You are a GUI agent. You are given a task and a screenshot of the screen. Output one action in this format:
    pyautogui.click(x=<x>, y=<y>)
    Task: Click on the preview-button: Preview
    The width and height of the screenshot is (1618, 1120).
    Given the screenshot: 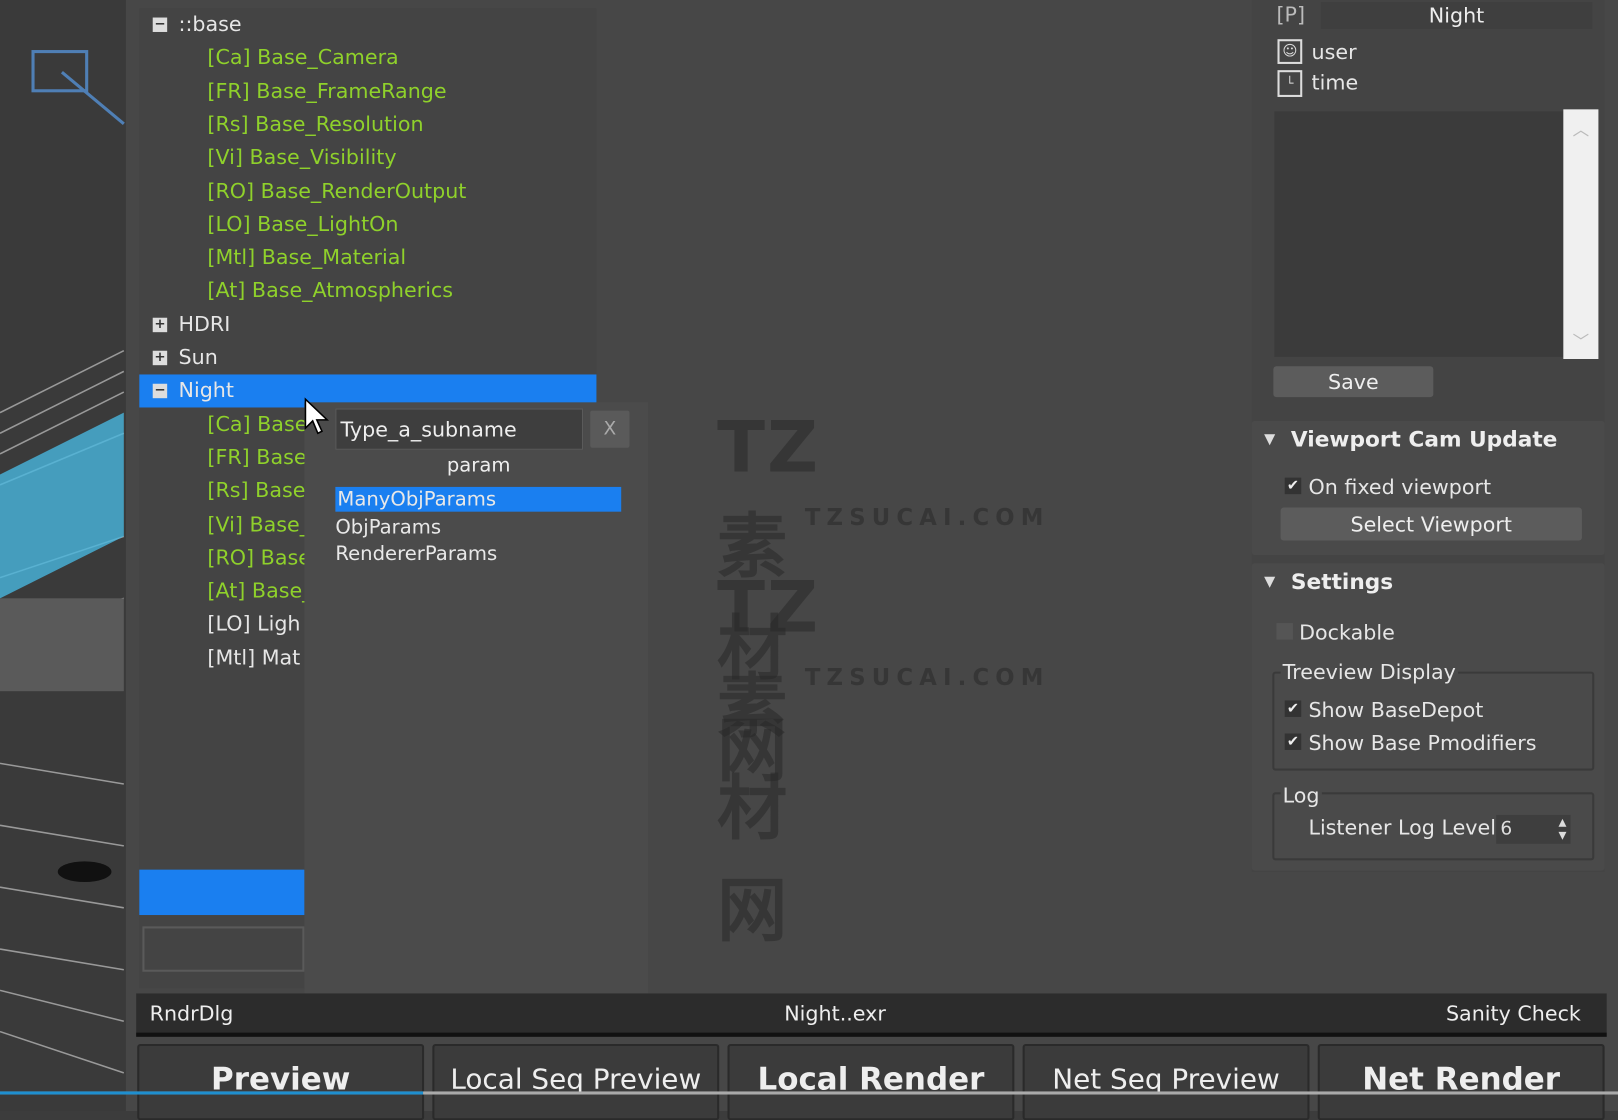 What is the action you would take?
    pyautogui.click(x=281, y=1081)
    